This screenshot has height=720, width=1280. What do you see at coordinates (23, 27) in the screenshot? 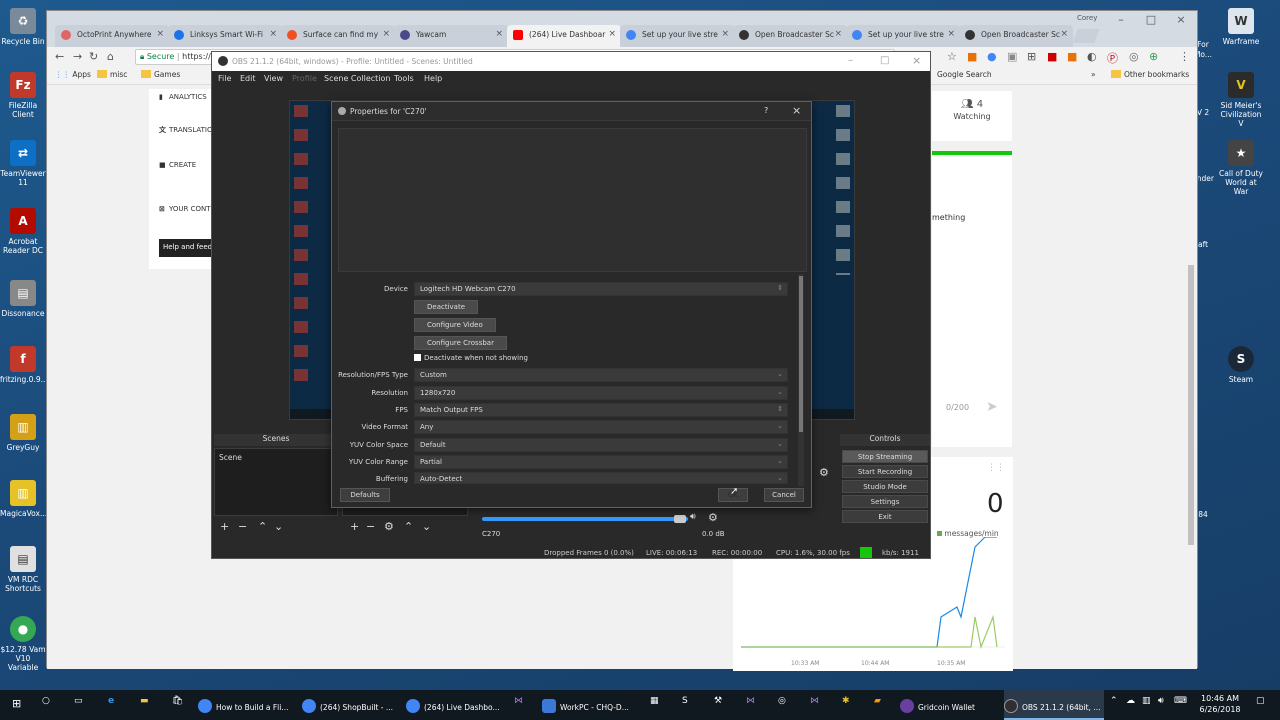
I see `desktop-icon-recycle-bin: ♻ Recycle Bin` at bounding box center [23, 27].